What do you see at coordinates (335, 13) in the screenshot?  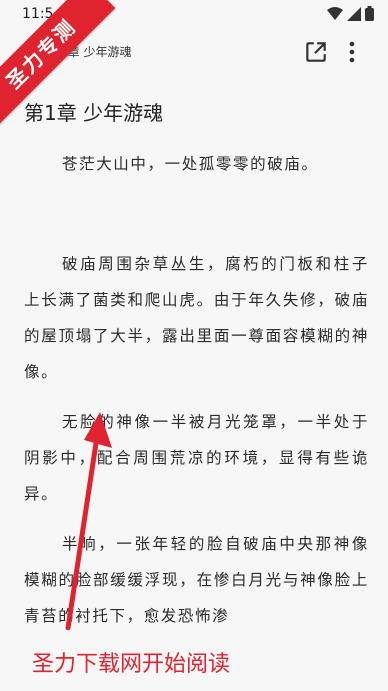 I see `wifi-icon` at bounding box center [335, 13].